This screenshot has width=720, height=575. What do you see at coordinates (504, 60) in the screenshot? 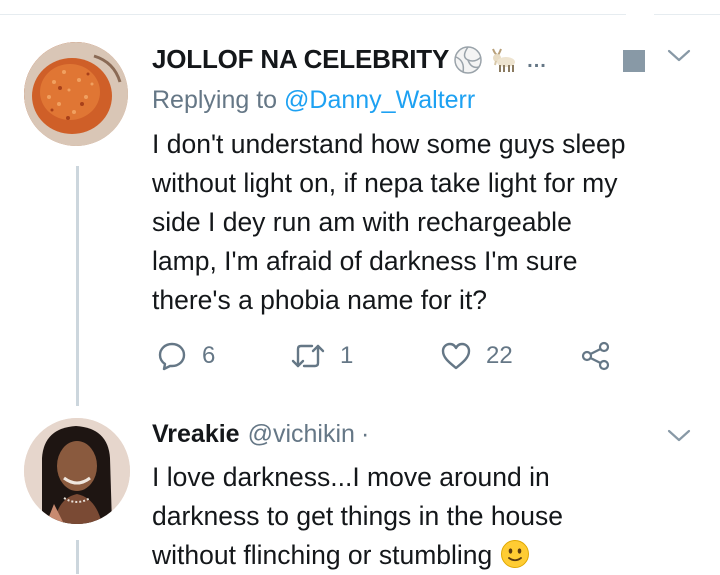
I see `goat-icon` at bounding box center [504, 60].